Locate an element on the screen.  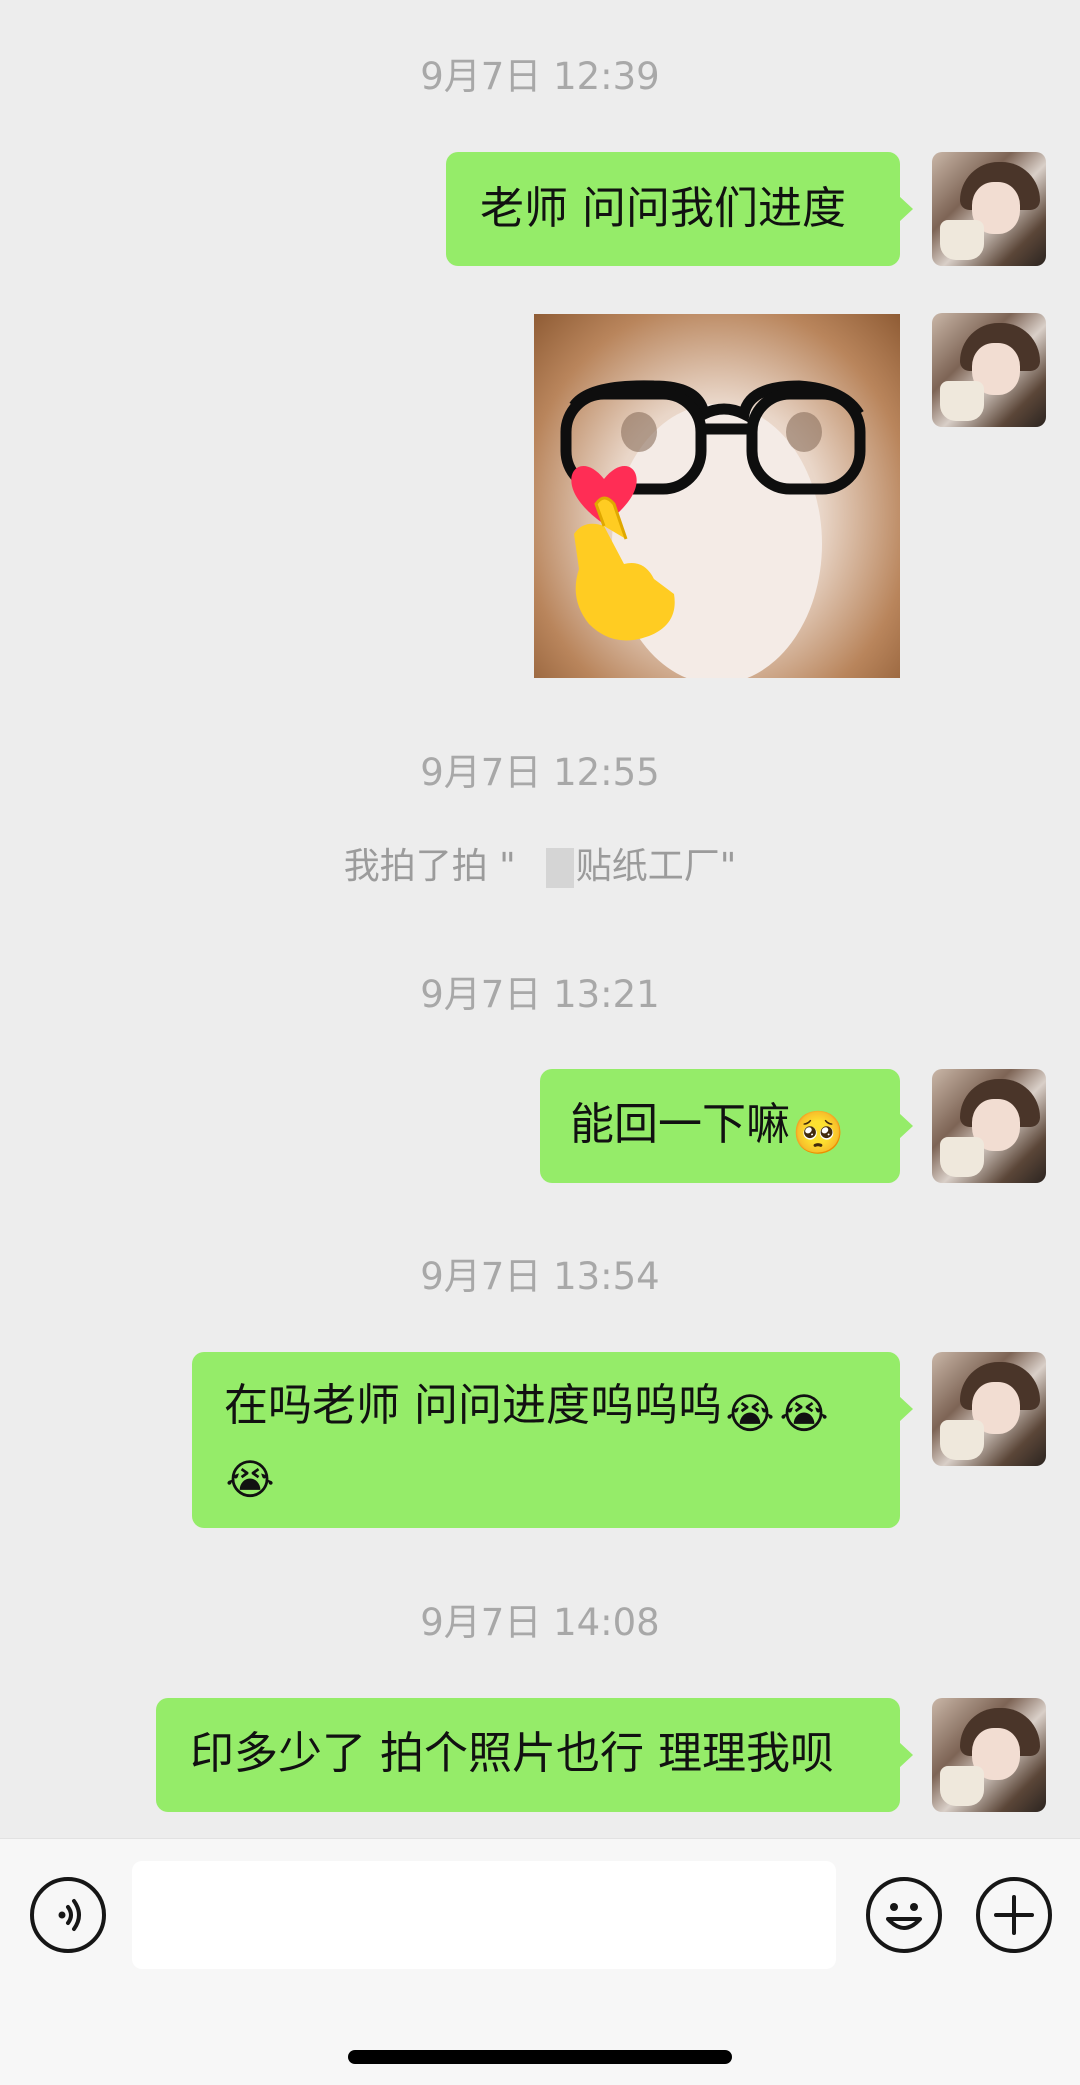
input-toolbar is located at coordinates (540, 1961).